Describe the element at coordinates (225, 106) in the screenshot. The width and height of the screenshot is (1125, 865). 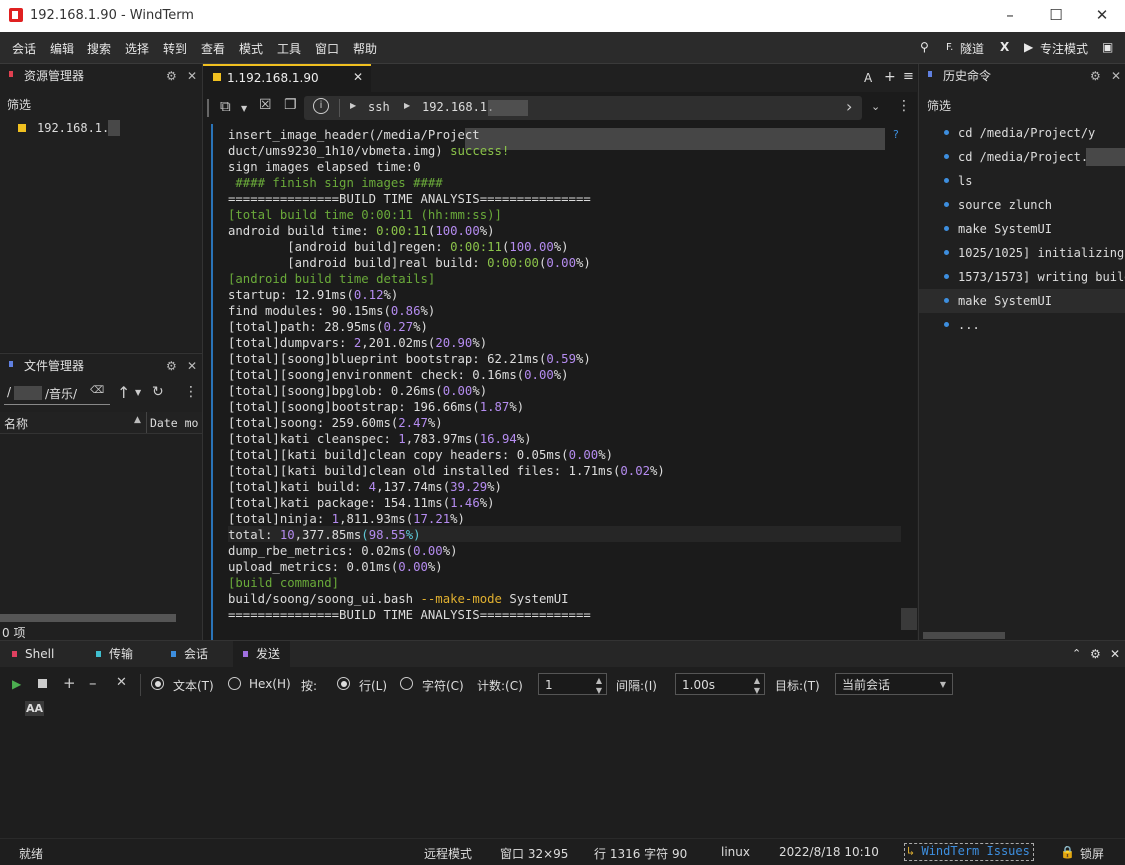
I see `new-session-icon: ⧉` at that location.